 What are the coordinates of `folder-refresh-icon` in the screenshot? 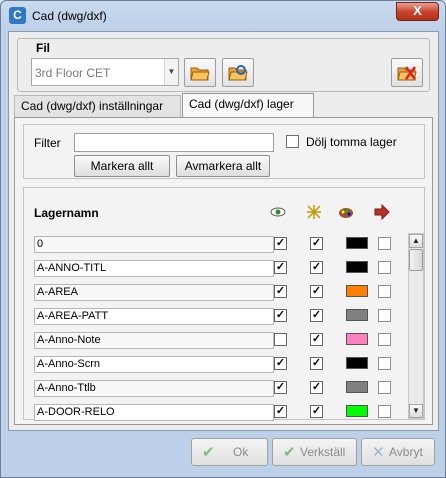 It's located at (238, 73).